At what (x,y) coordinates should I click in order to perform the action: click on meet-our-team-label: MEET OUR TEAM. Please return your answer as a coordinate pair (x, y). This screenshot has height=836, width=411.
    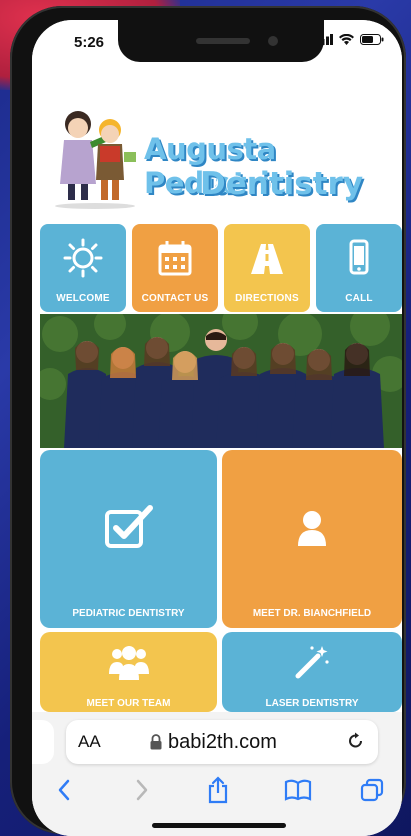
    Looking at the image, I should click on (128, 703).